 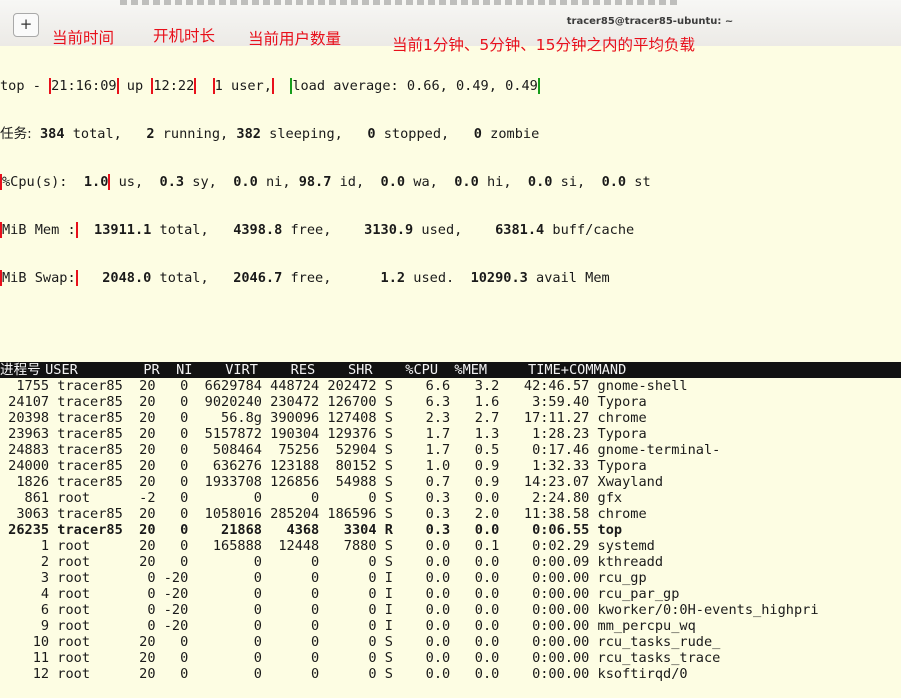 I want to click on pid-cell: 3063, so click(x=29, y=514).